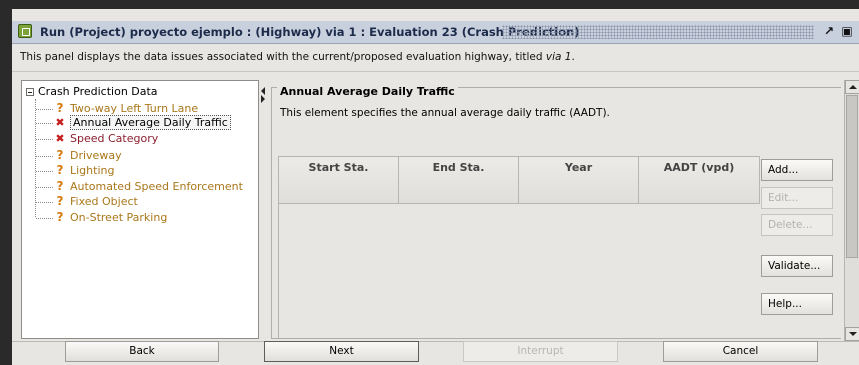  I want to click on tree-item-speed-category: ✖ Speed Category, so click(97, 139).